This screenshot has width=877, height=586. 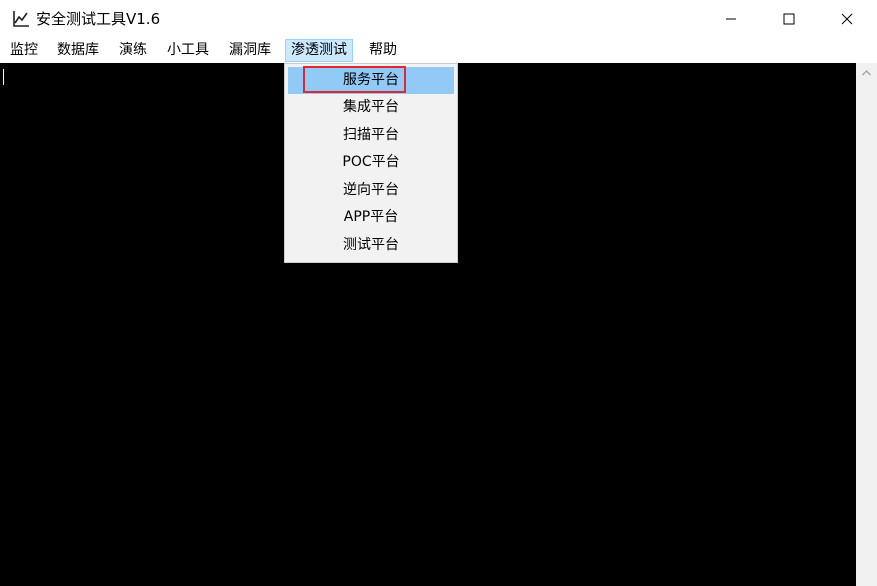 What do you see at coordinates (78, 50) in the screenshot?
I see `menu-database: 数据库` at bounding box center [78, 50].